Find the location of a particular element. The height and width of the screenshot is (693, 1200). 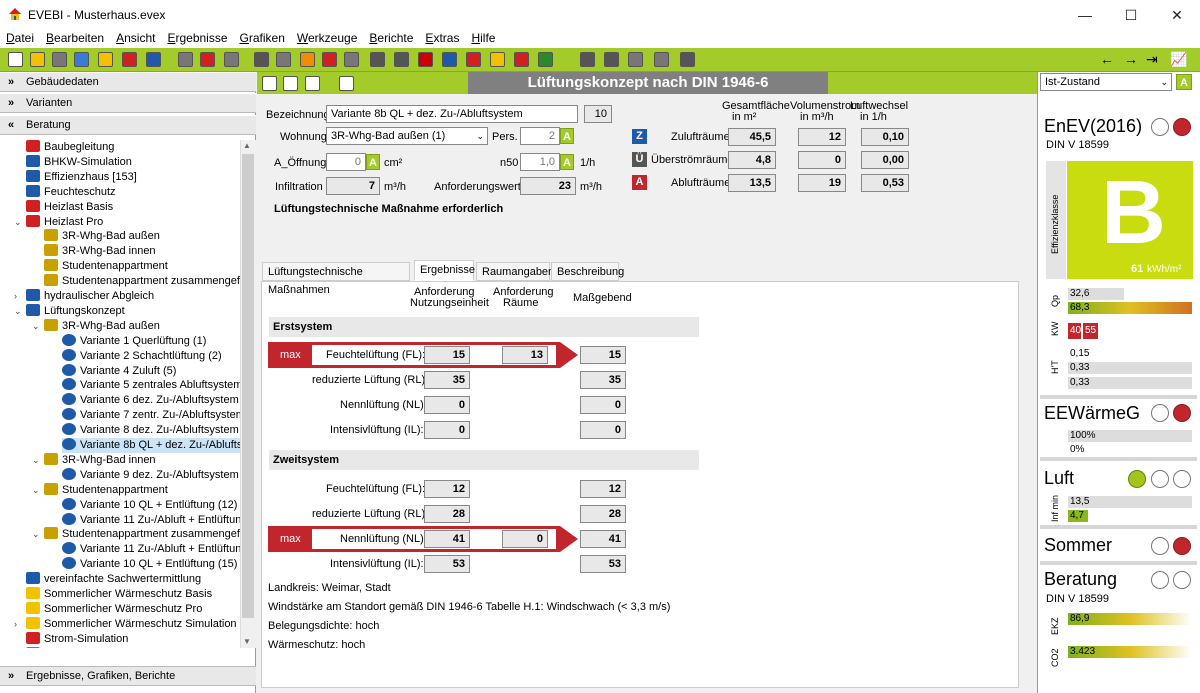

scroll-down-icon: ▼ is located at coordinates (247, 641).